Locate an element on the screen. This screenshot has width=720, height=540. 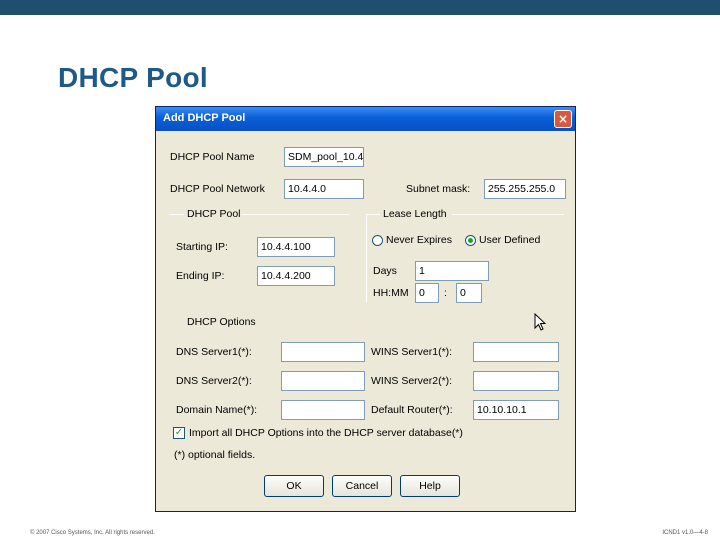
import-options-checkbox: ✓ is located at coordinates (179, 433).